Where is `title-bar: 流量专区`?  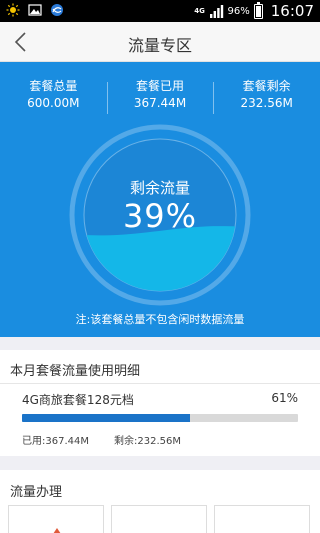 title-bar: 流量专区 is located at coordinates (160, 42).